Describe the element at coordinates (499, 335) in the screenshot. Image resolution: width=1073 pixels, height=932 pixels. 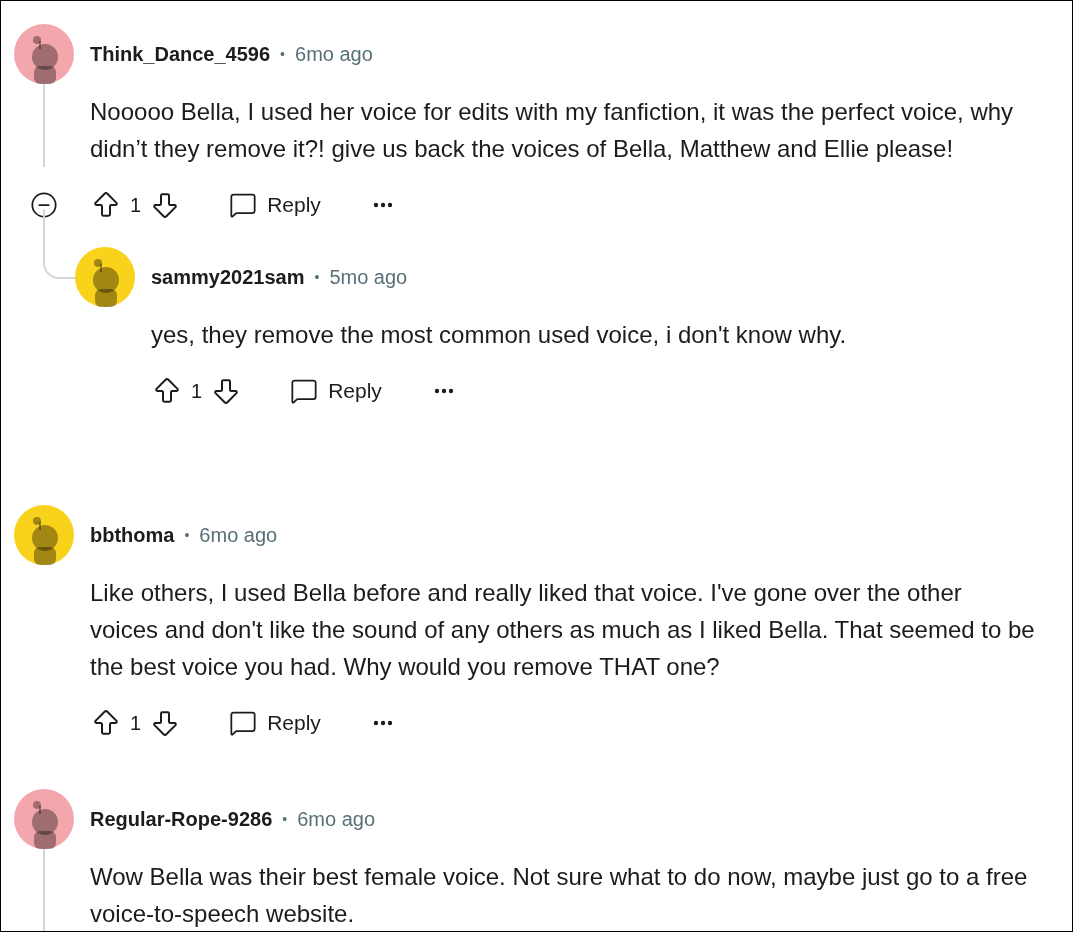
I see `comment-text: yes, they remove the most common used voice, i don't know why.` at that location.